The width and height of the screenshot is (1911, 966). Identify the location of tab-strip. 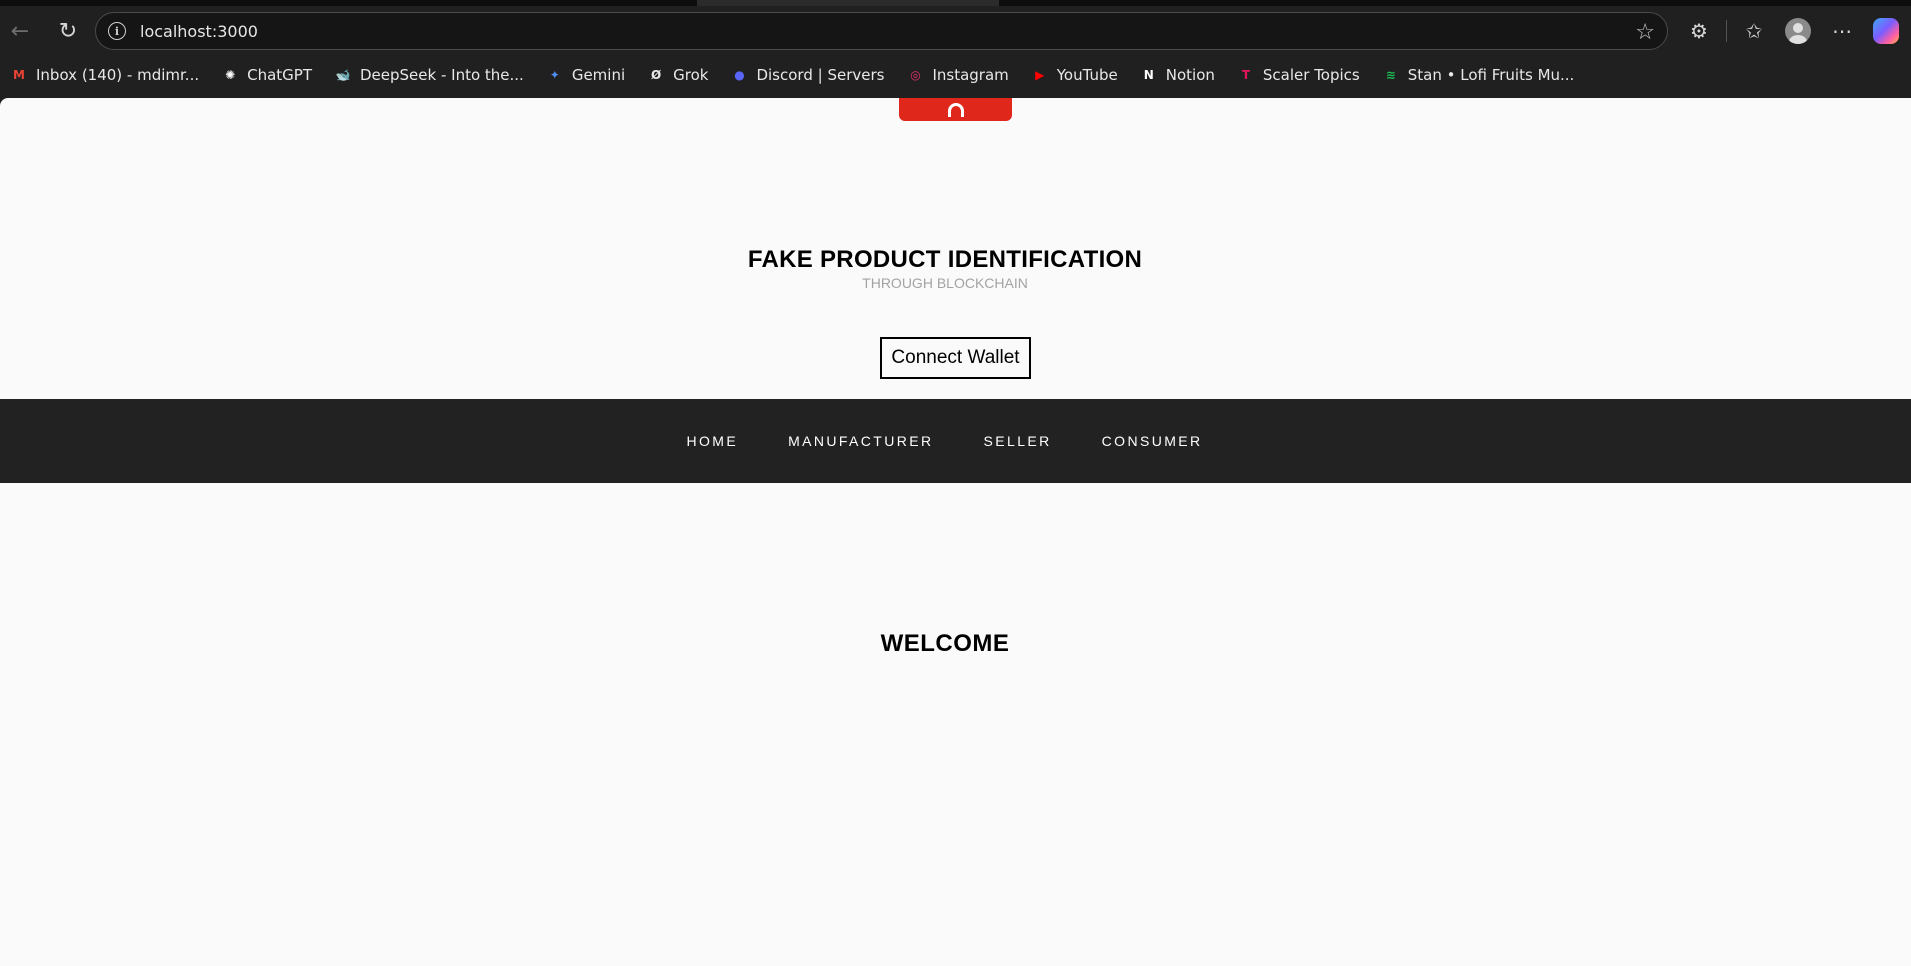
(955, 3).